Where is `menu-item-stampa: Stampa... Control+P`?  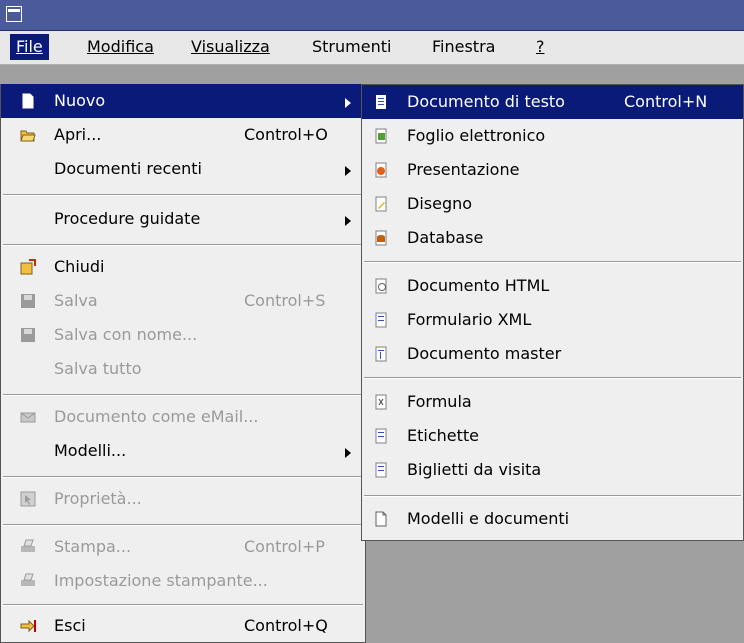 menu-item-stampa: Stampa... Control+P is located at coordinates (183, 547).